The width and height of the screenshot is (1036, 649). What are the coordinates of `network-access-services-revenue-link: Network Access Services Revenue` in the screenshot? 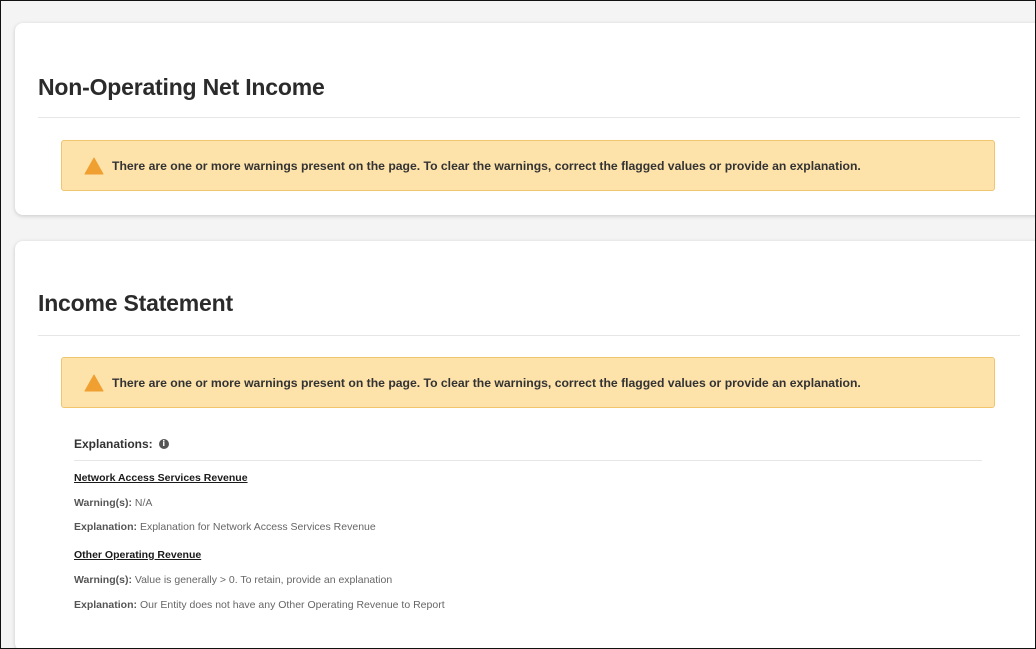 It's located at (161, 478).